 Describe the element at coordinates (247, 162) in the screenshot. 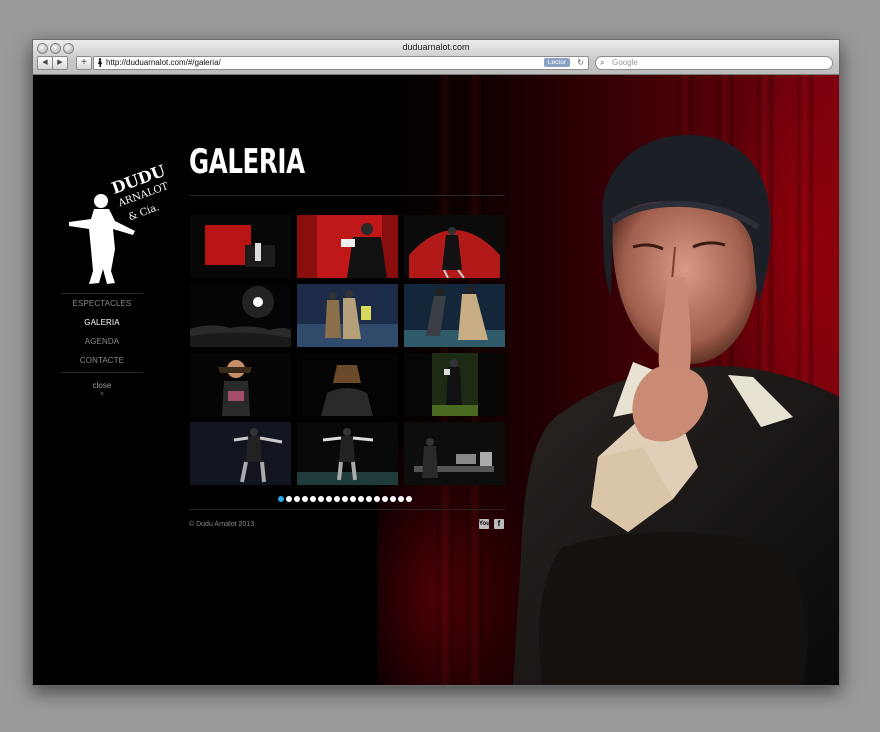

I see `page-title: GALERIA` at that location.